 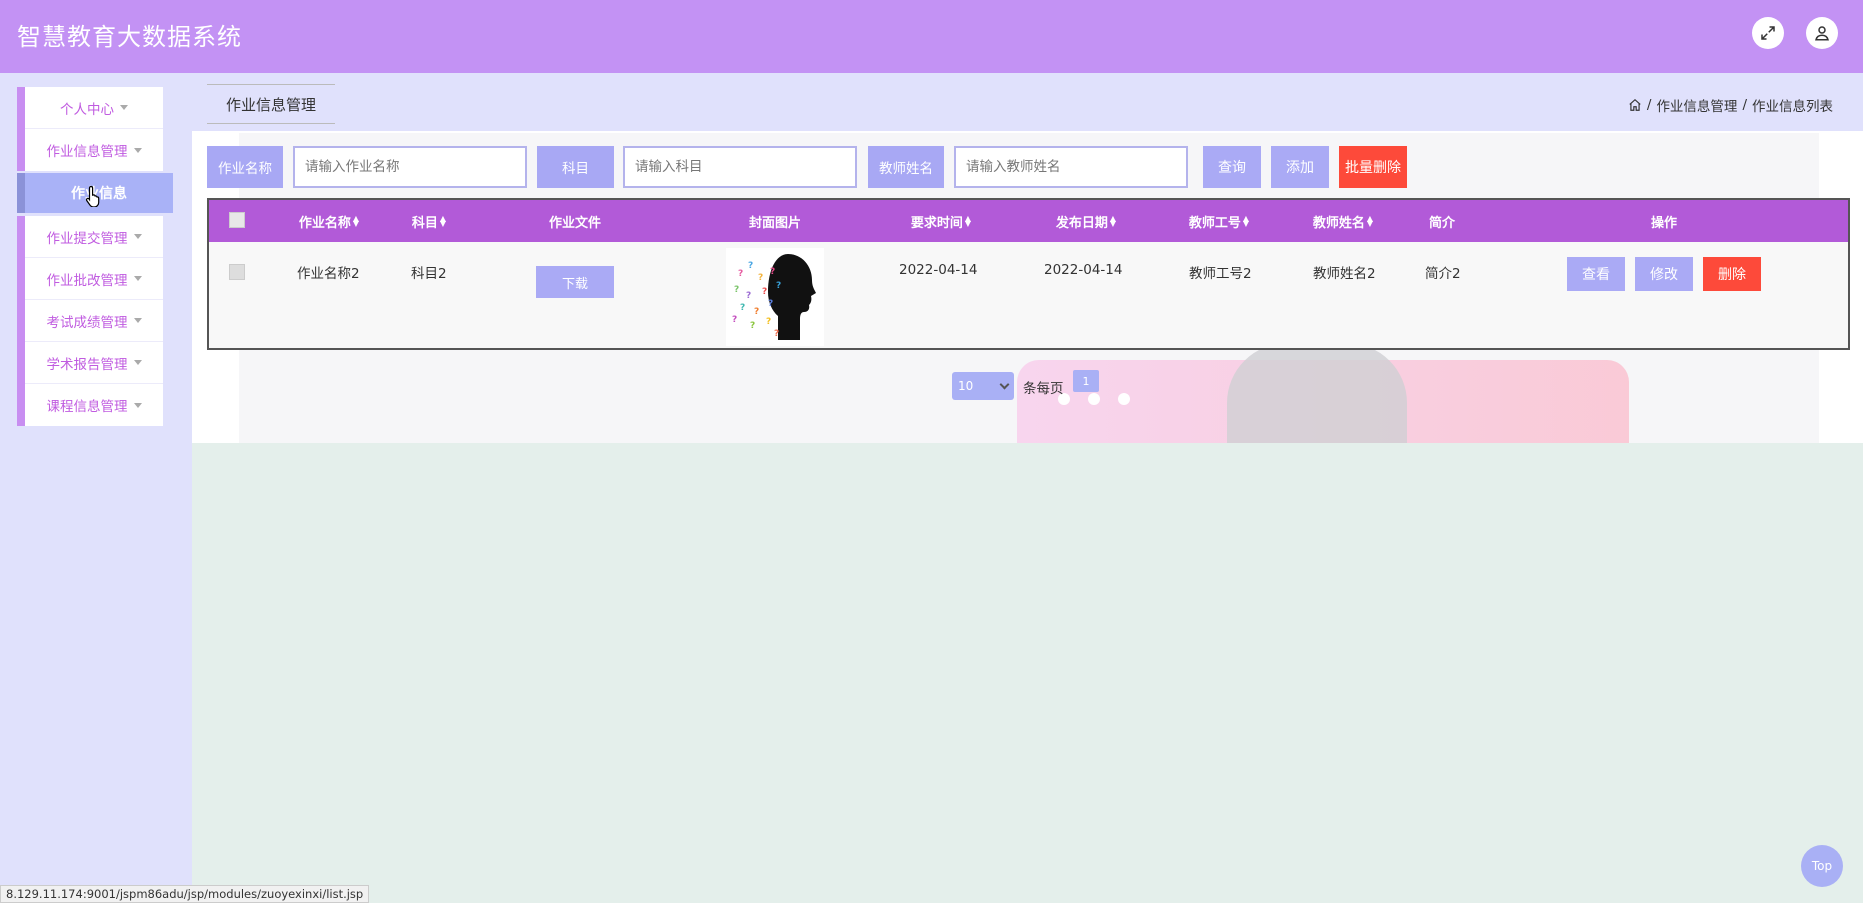 I want to click on cell-homework-name: 作业名称2, so click(x=328, y=274).